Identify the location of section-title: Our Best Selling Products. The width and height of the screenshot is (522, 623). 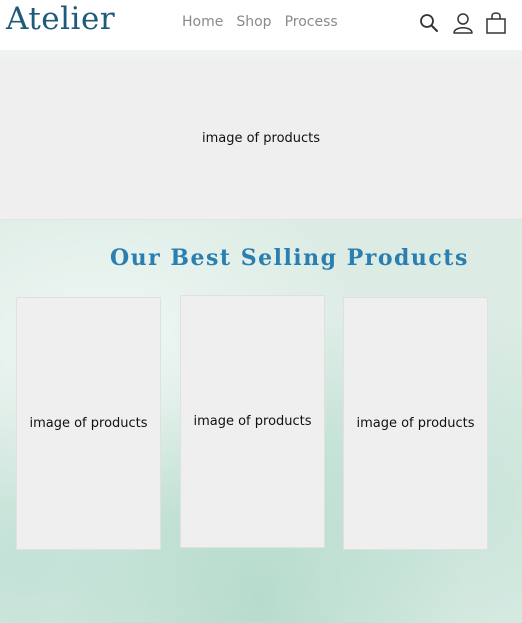
(289, 258).